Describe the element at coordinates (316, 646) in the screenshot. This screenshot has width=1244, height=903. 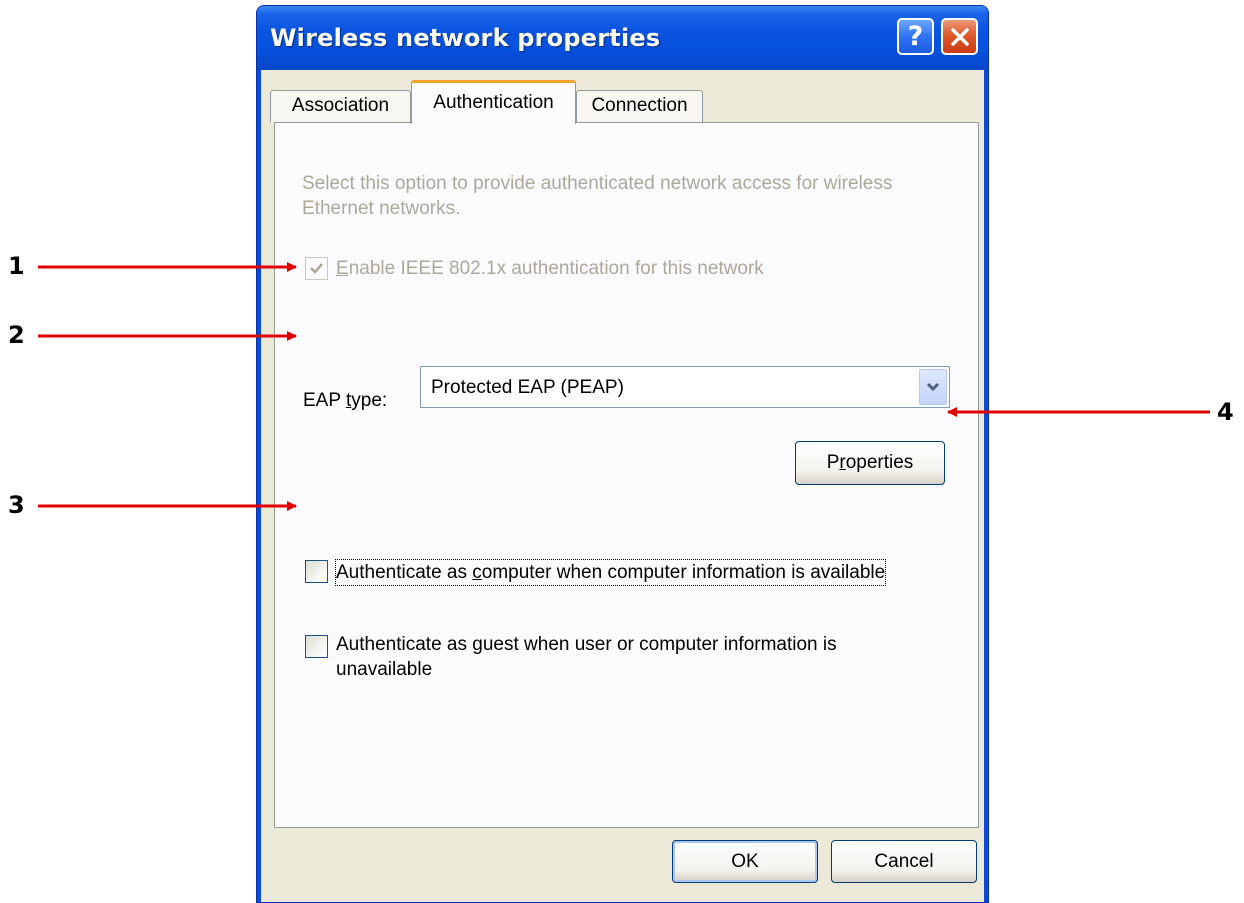
I see `auth-as-guest-checkbox` at that location.